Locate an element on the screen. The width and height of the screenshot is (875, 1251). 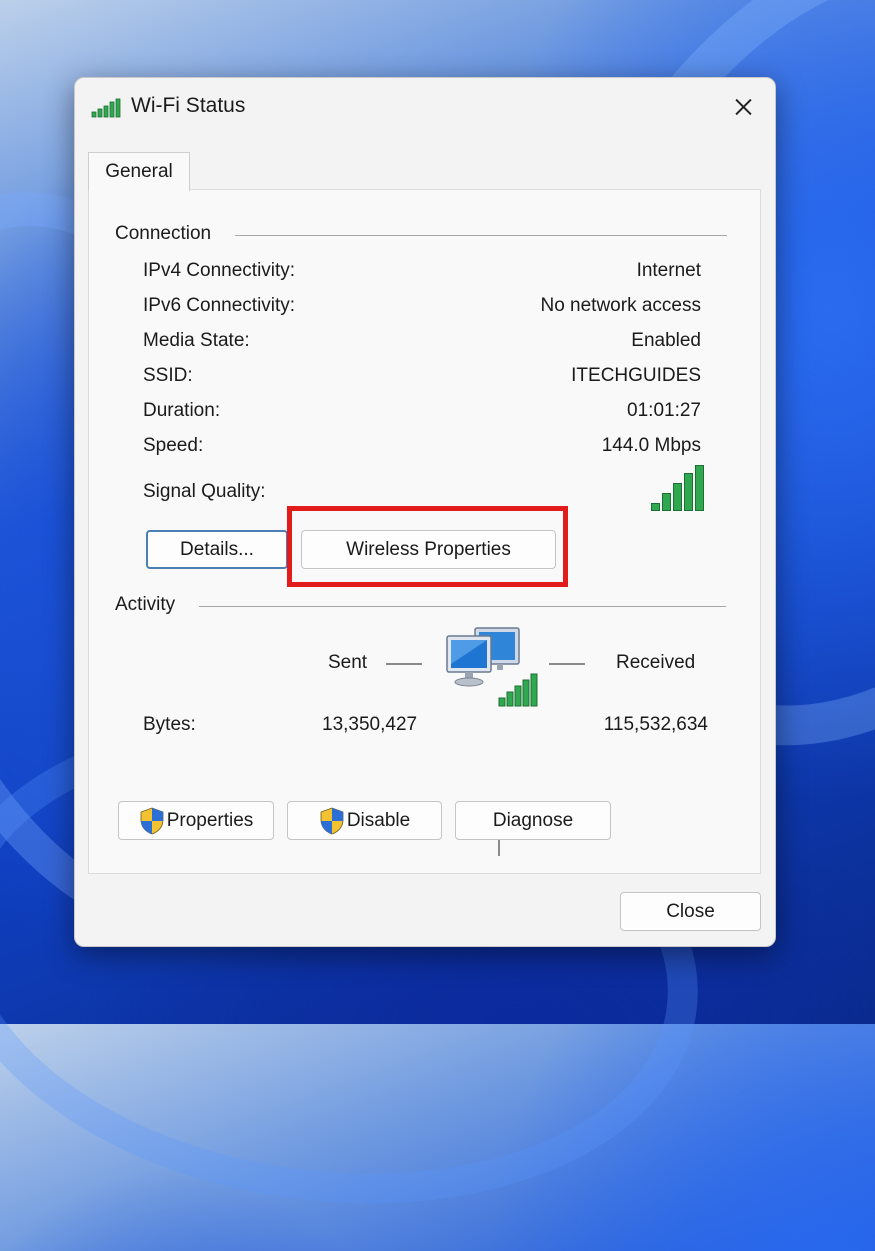
activity-section-label: Activity is located at coordinates (145, 604).